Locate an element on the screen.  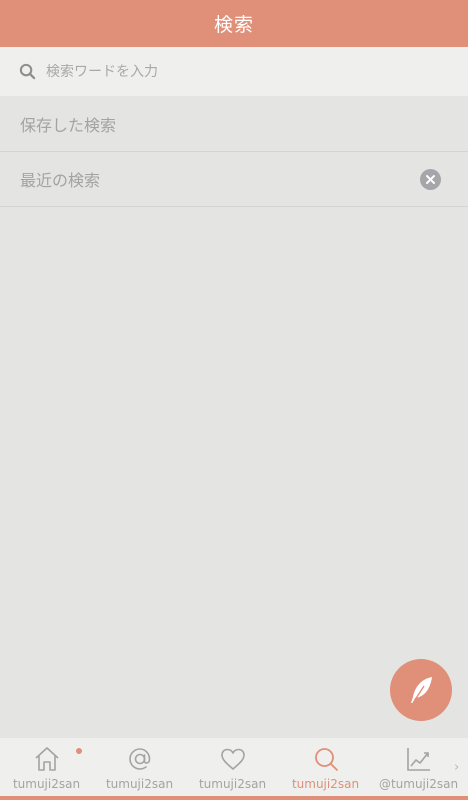
search-bar is located at coordinates (234, 71).